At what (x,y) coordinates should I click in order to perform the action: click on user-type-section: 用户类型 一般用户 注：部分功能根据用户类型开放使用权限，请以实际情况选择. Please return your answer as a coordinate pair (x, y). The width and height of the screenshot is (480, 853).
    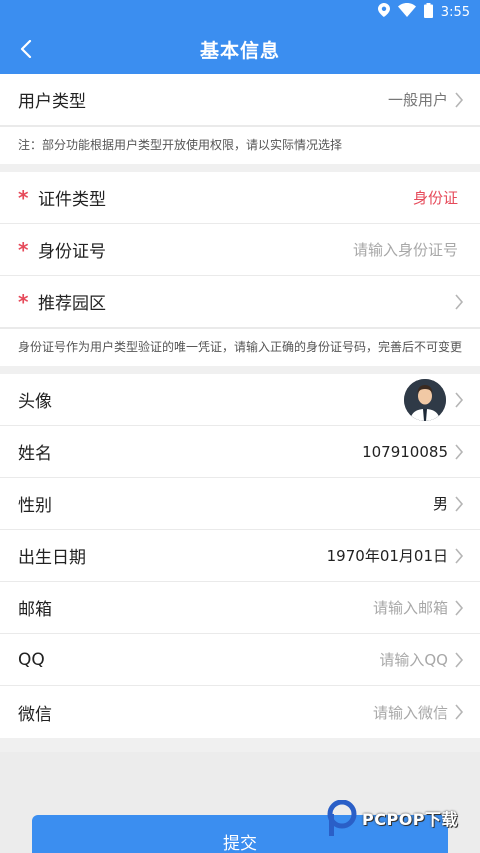
    Looking at the image, I should click on (240, 119).